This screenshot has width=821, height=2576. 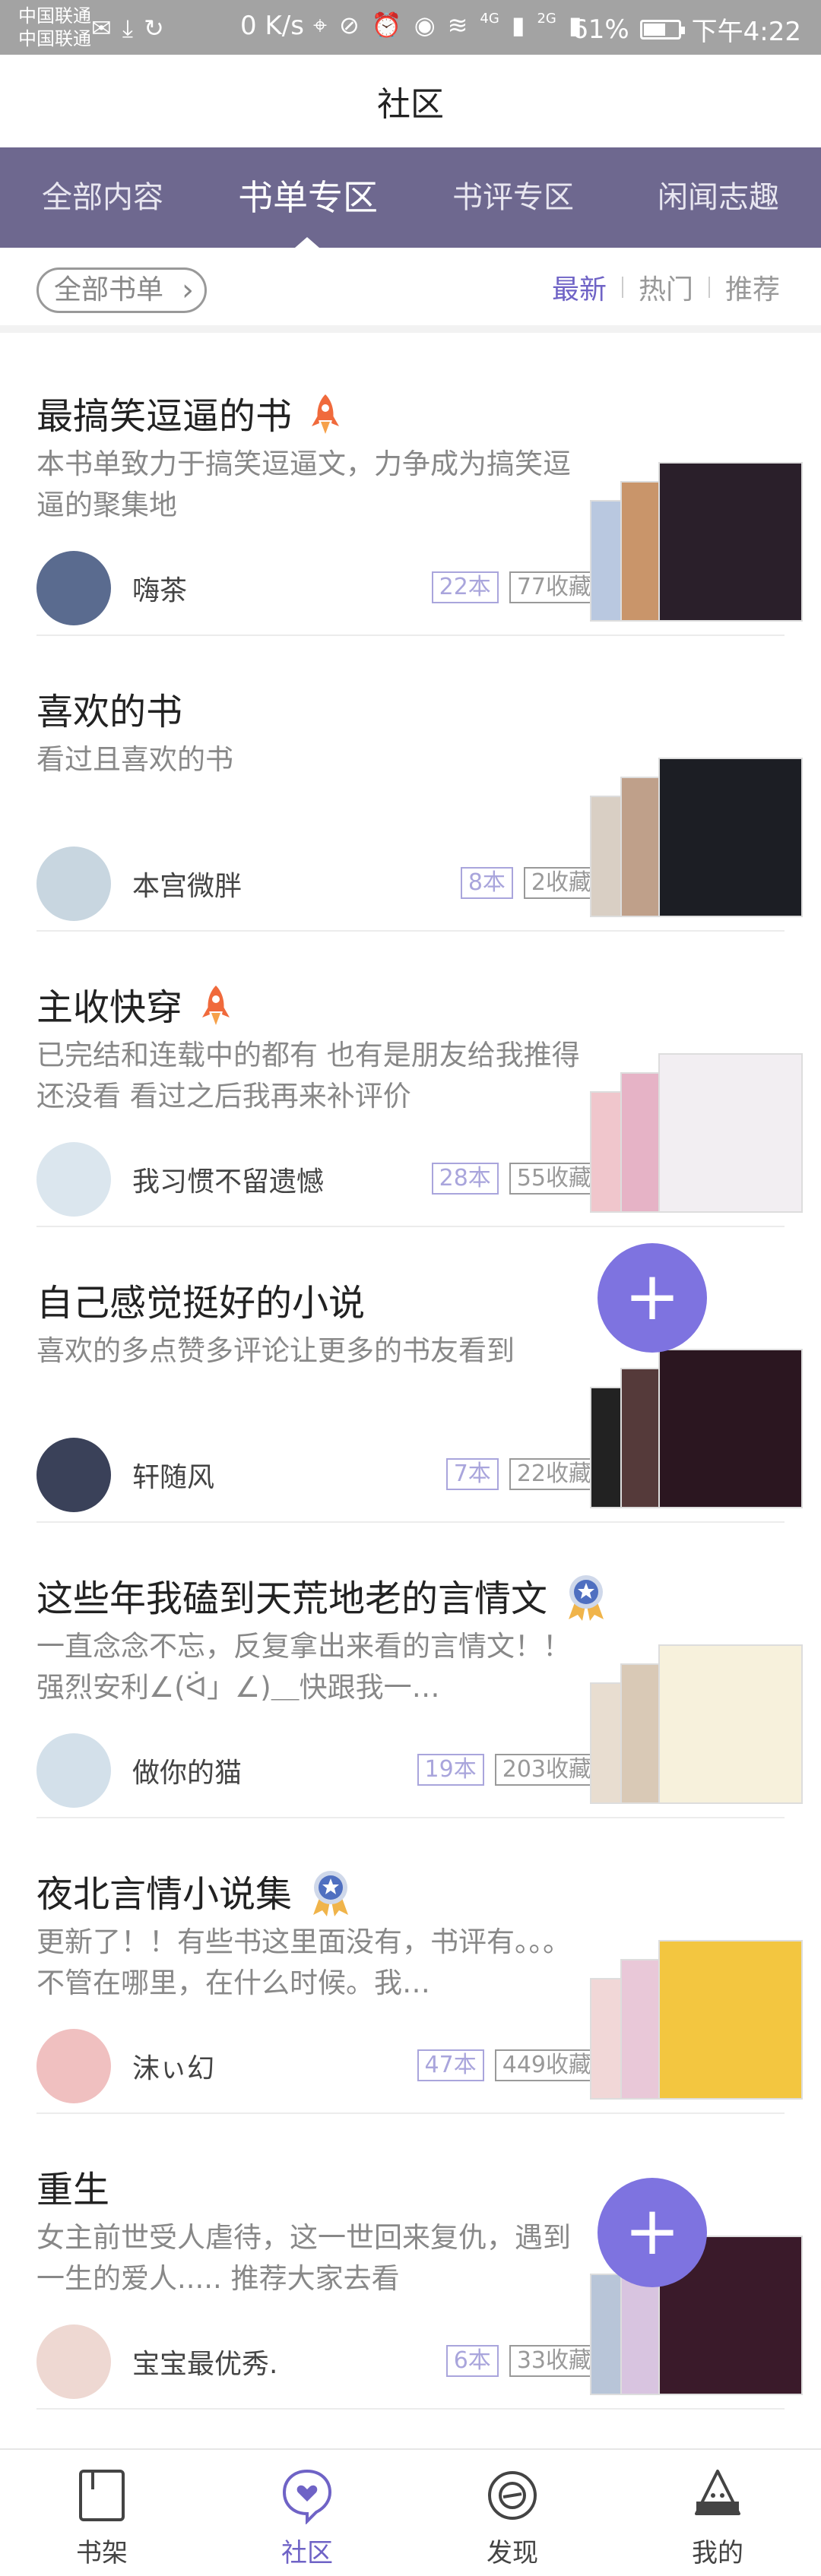 I want to click on all-booklists-label: 全部书单, so click(x=109, y=289).